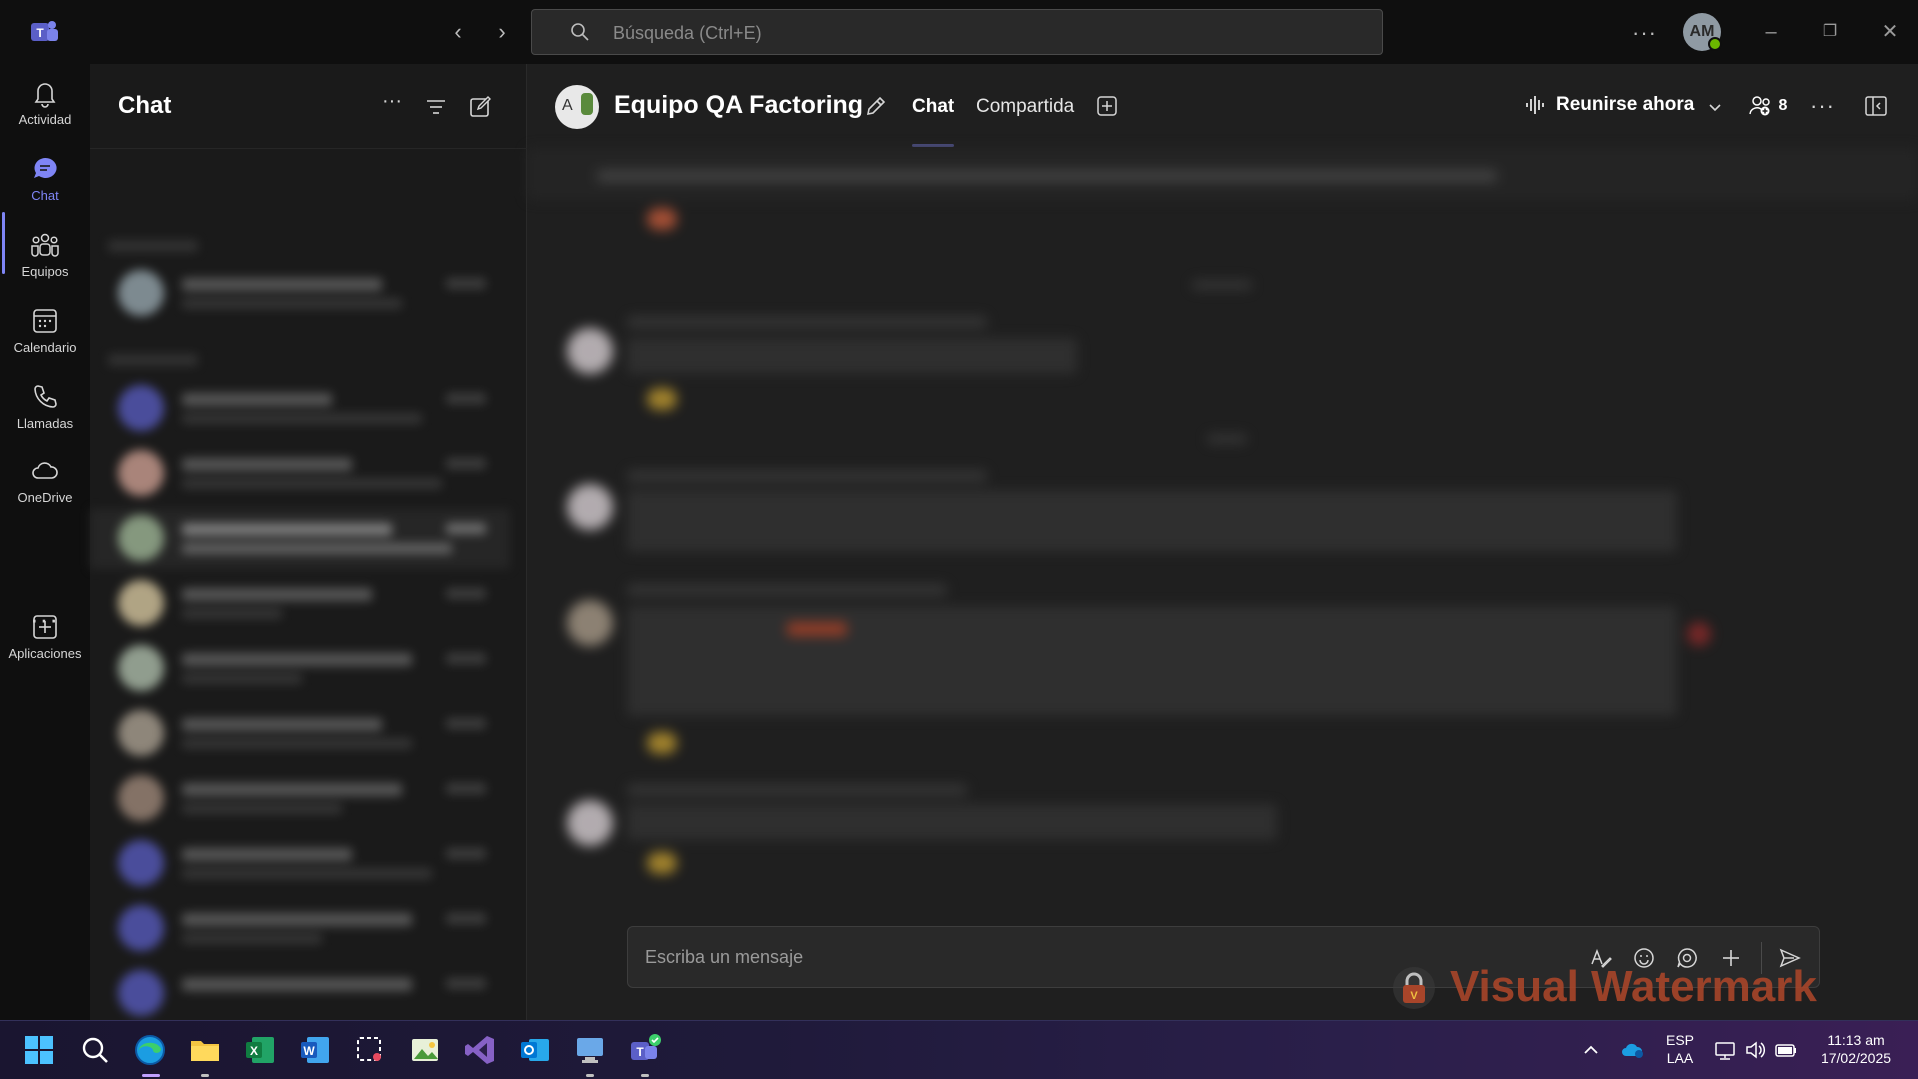 The height and width of the screenshot is (1079, 1918). I want to click on teams-logo-icon: T, so click(44, 32).